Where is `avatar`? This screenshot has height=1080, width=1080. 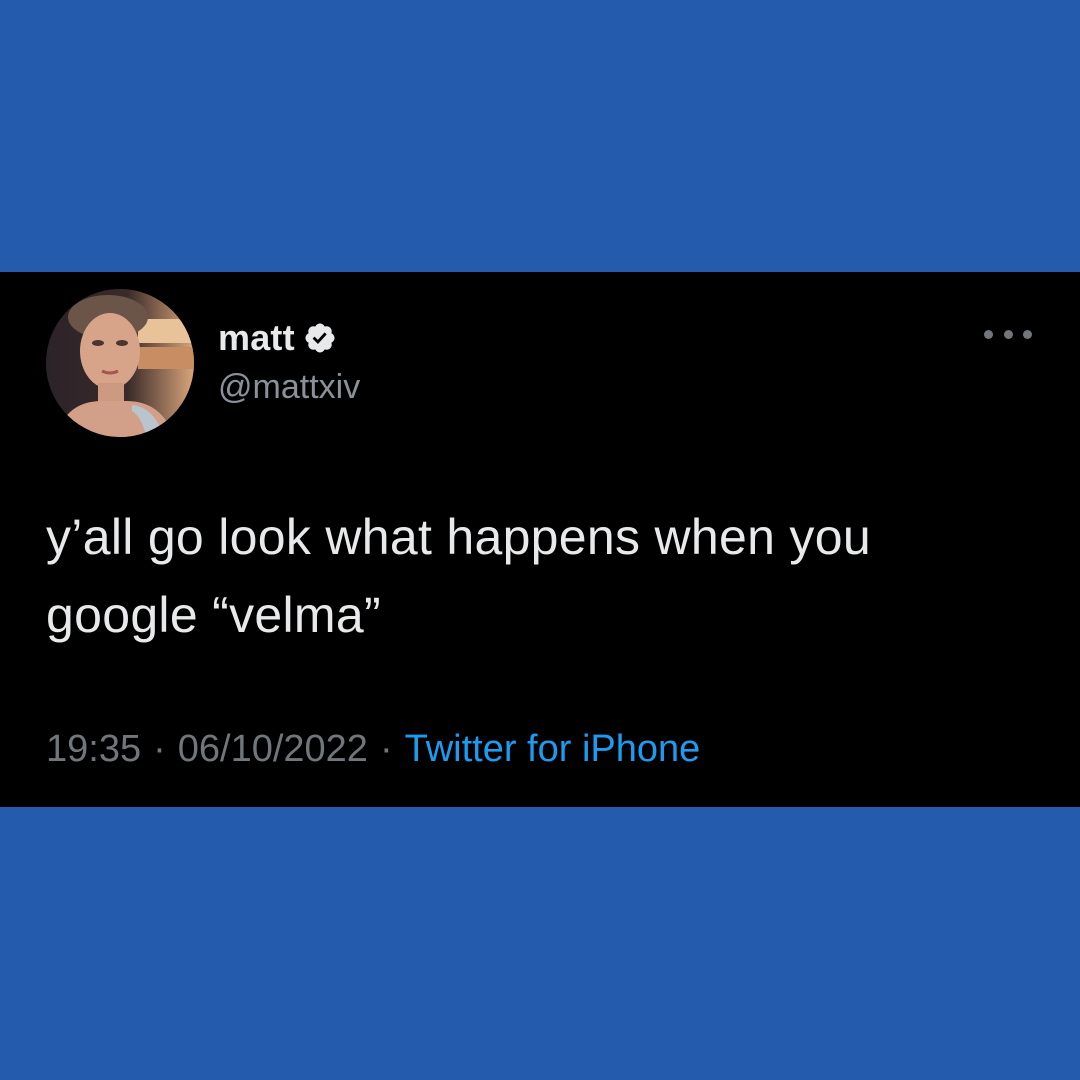
avatar is located at coordinates (120, 363).